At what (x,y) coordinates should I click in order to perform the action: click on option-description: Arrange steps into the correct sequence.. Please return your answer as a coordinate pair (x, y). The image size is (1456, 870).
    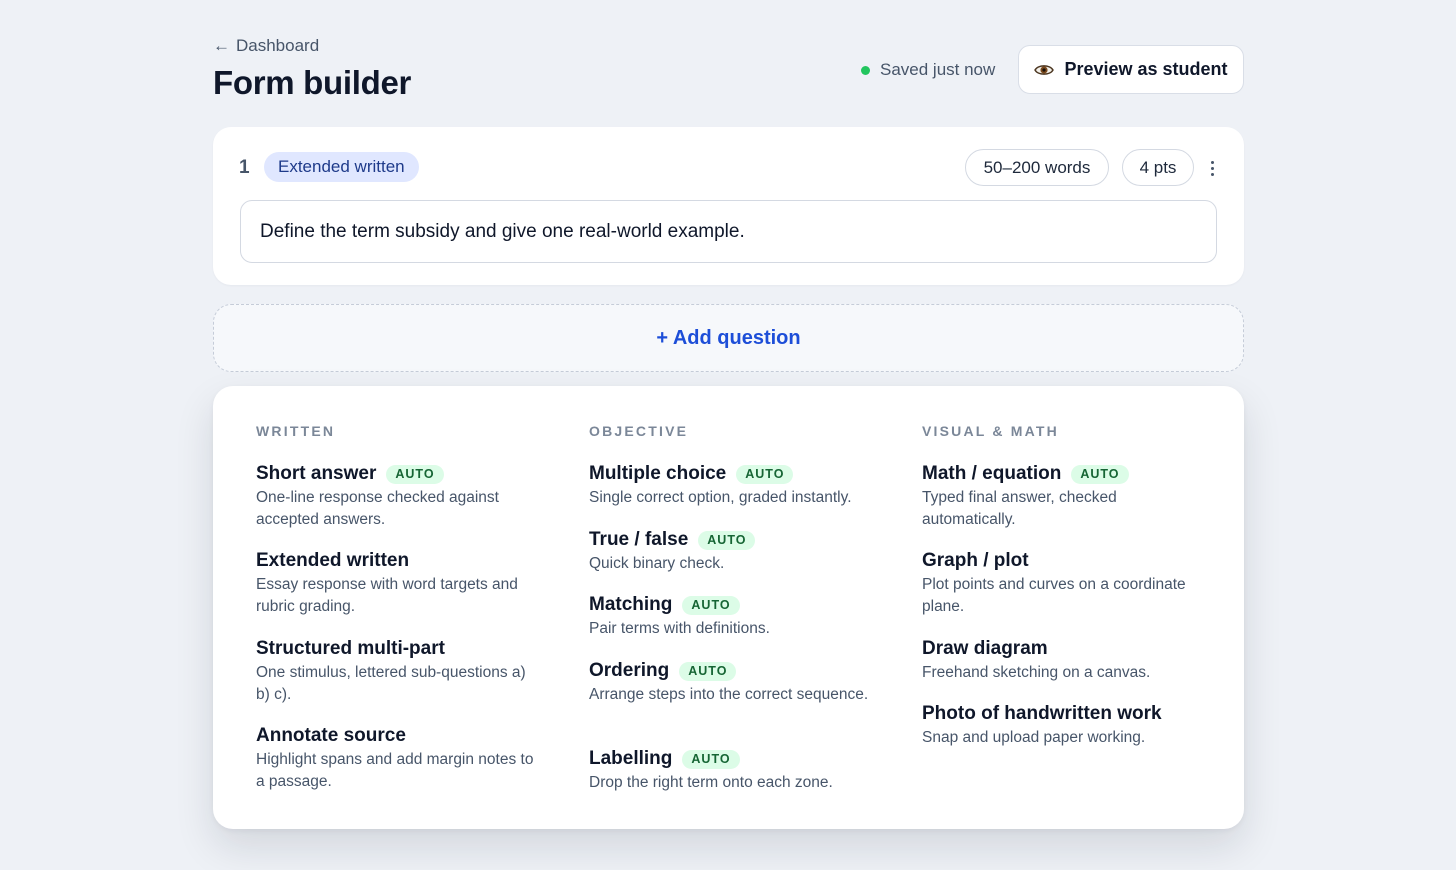
    Looking at the image, I should click on (729, 694).